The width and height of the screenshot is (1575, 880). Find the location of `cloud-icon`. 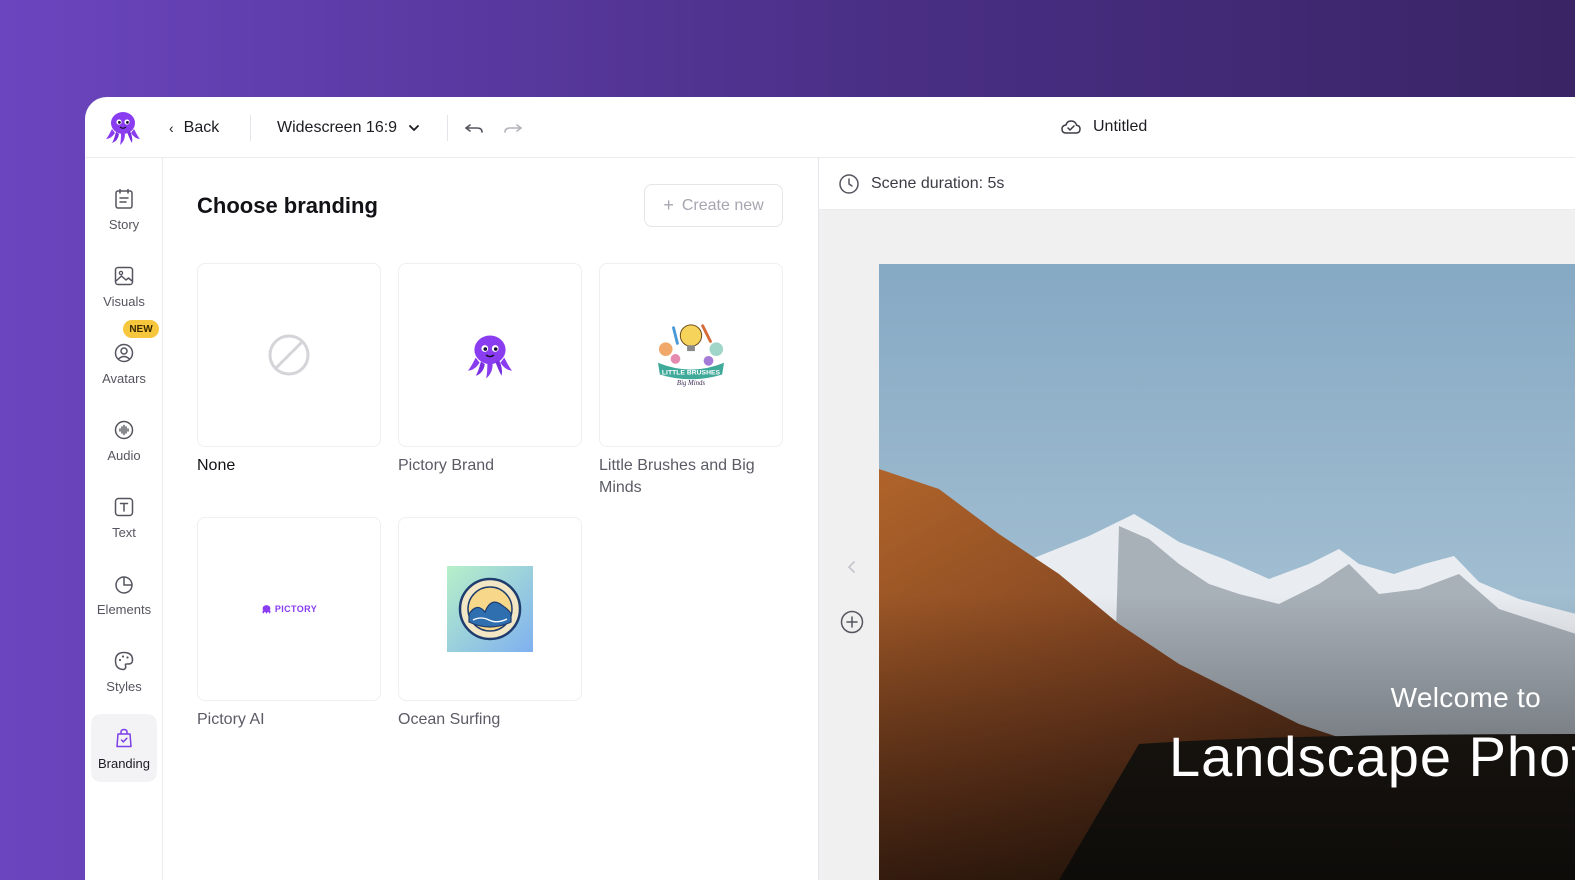

cloud-icon is located at coordinates (1071, 127).